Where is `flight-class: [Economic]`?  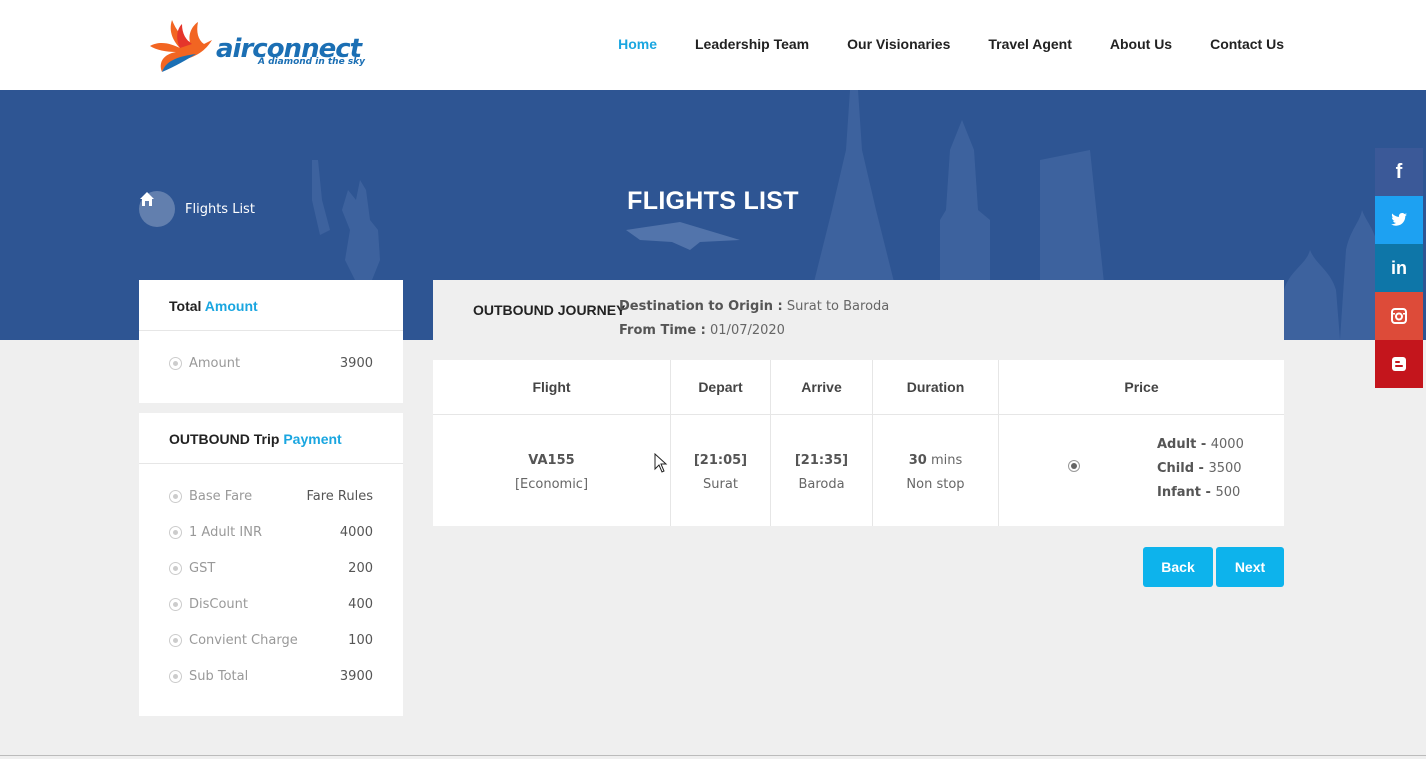 flight-class: [Economic] is located at coordinates (551, 484).